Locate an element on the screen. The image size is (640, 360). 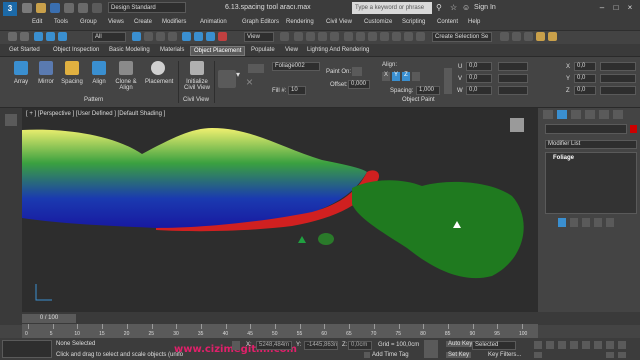
layer-icon is located at coordinates (384, 36).